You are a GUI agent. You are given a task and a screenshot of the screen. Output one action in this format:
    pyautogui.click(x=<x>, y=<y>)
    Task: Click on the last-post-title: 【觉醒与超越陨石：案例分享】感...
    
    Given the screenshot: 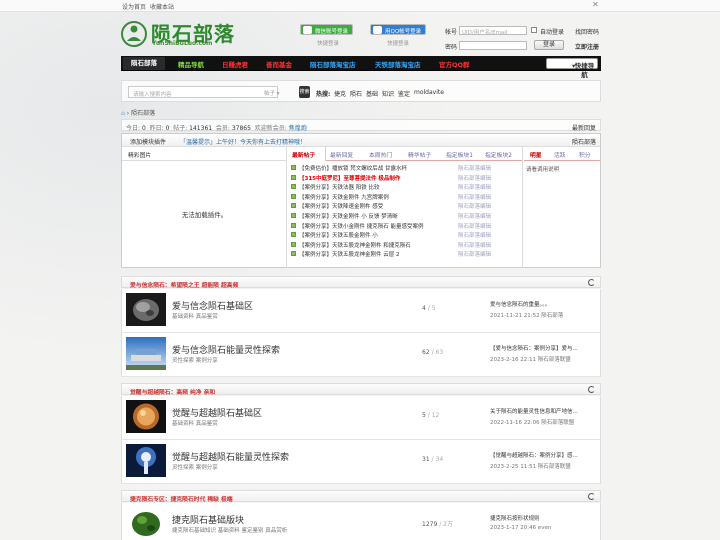 What is the action you would take?
    pyautogui.click(x=534, y=455)
    